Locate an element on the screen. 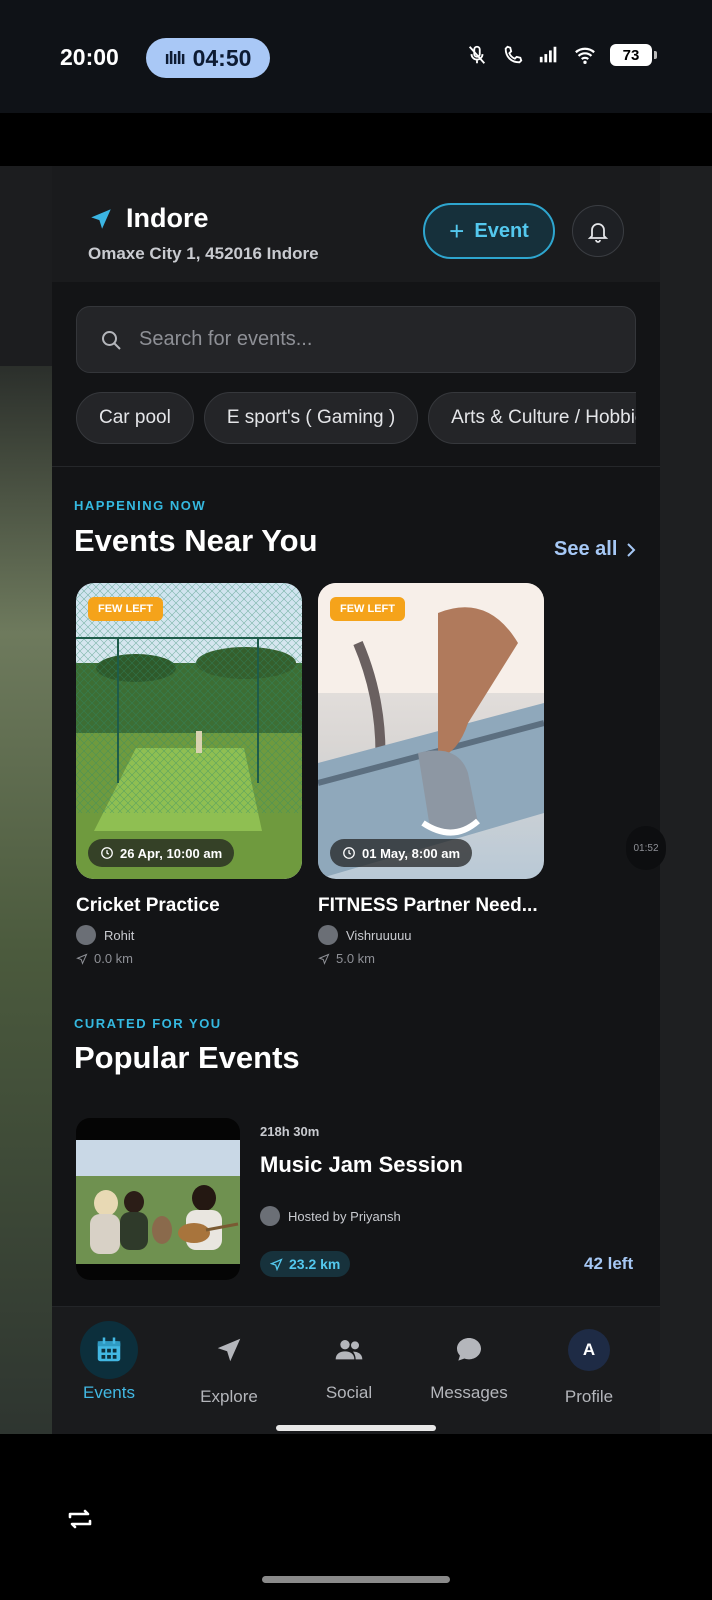  distance-pill: 23.2 km is located at coordinates (305, 1264).